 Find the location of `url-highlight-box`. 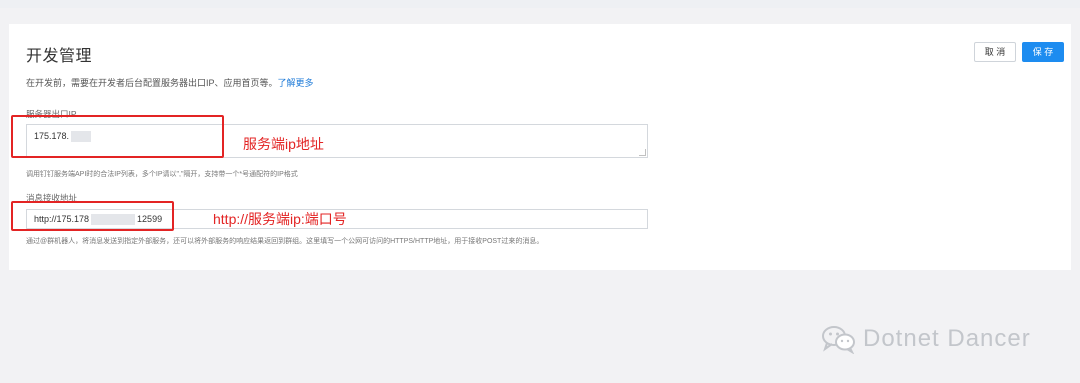

url-highlight-box is located at coordinates (92, 216).